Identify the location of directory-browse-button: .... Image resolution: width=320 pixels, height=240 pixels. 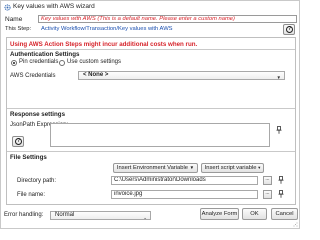
(267, 180).